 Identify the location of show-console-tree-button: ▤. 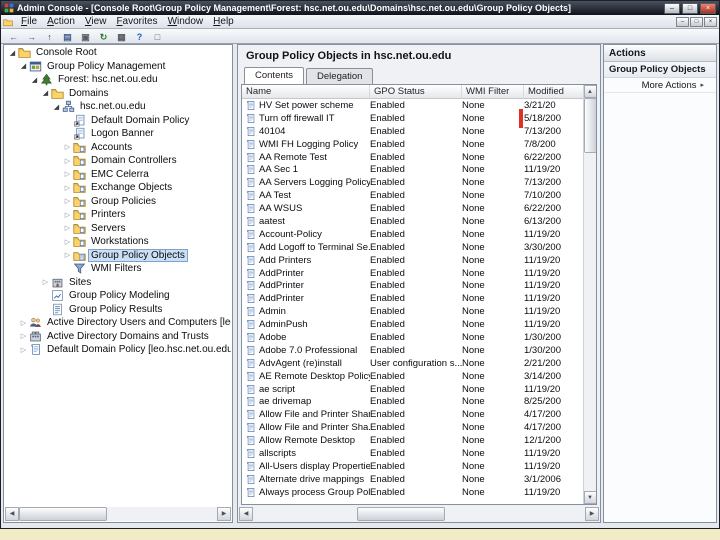
(67, 36).